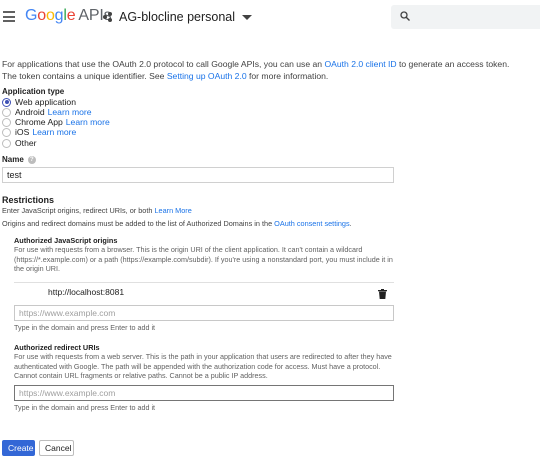 The image size is (540, 469). I want to click on google-apis-logo: Google APIs, so click(68, 16).